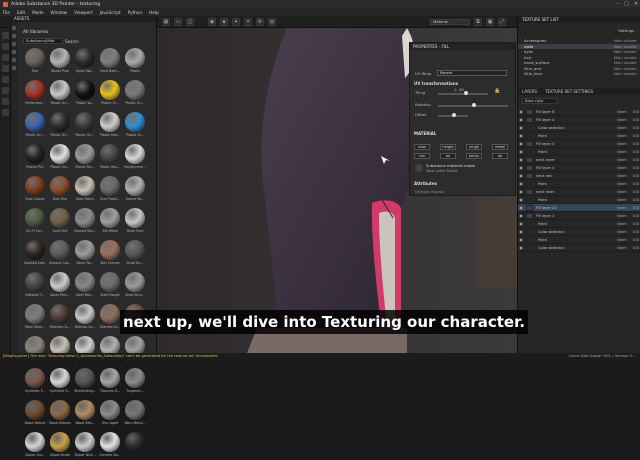 This screenshot has height=460, width=640. What do you see at coordinates (448, 147) in the screenshot?
I see `channel-height: height` at bounding box center [448, 147].